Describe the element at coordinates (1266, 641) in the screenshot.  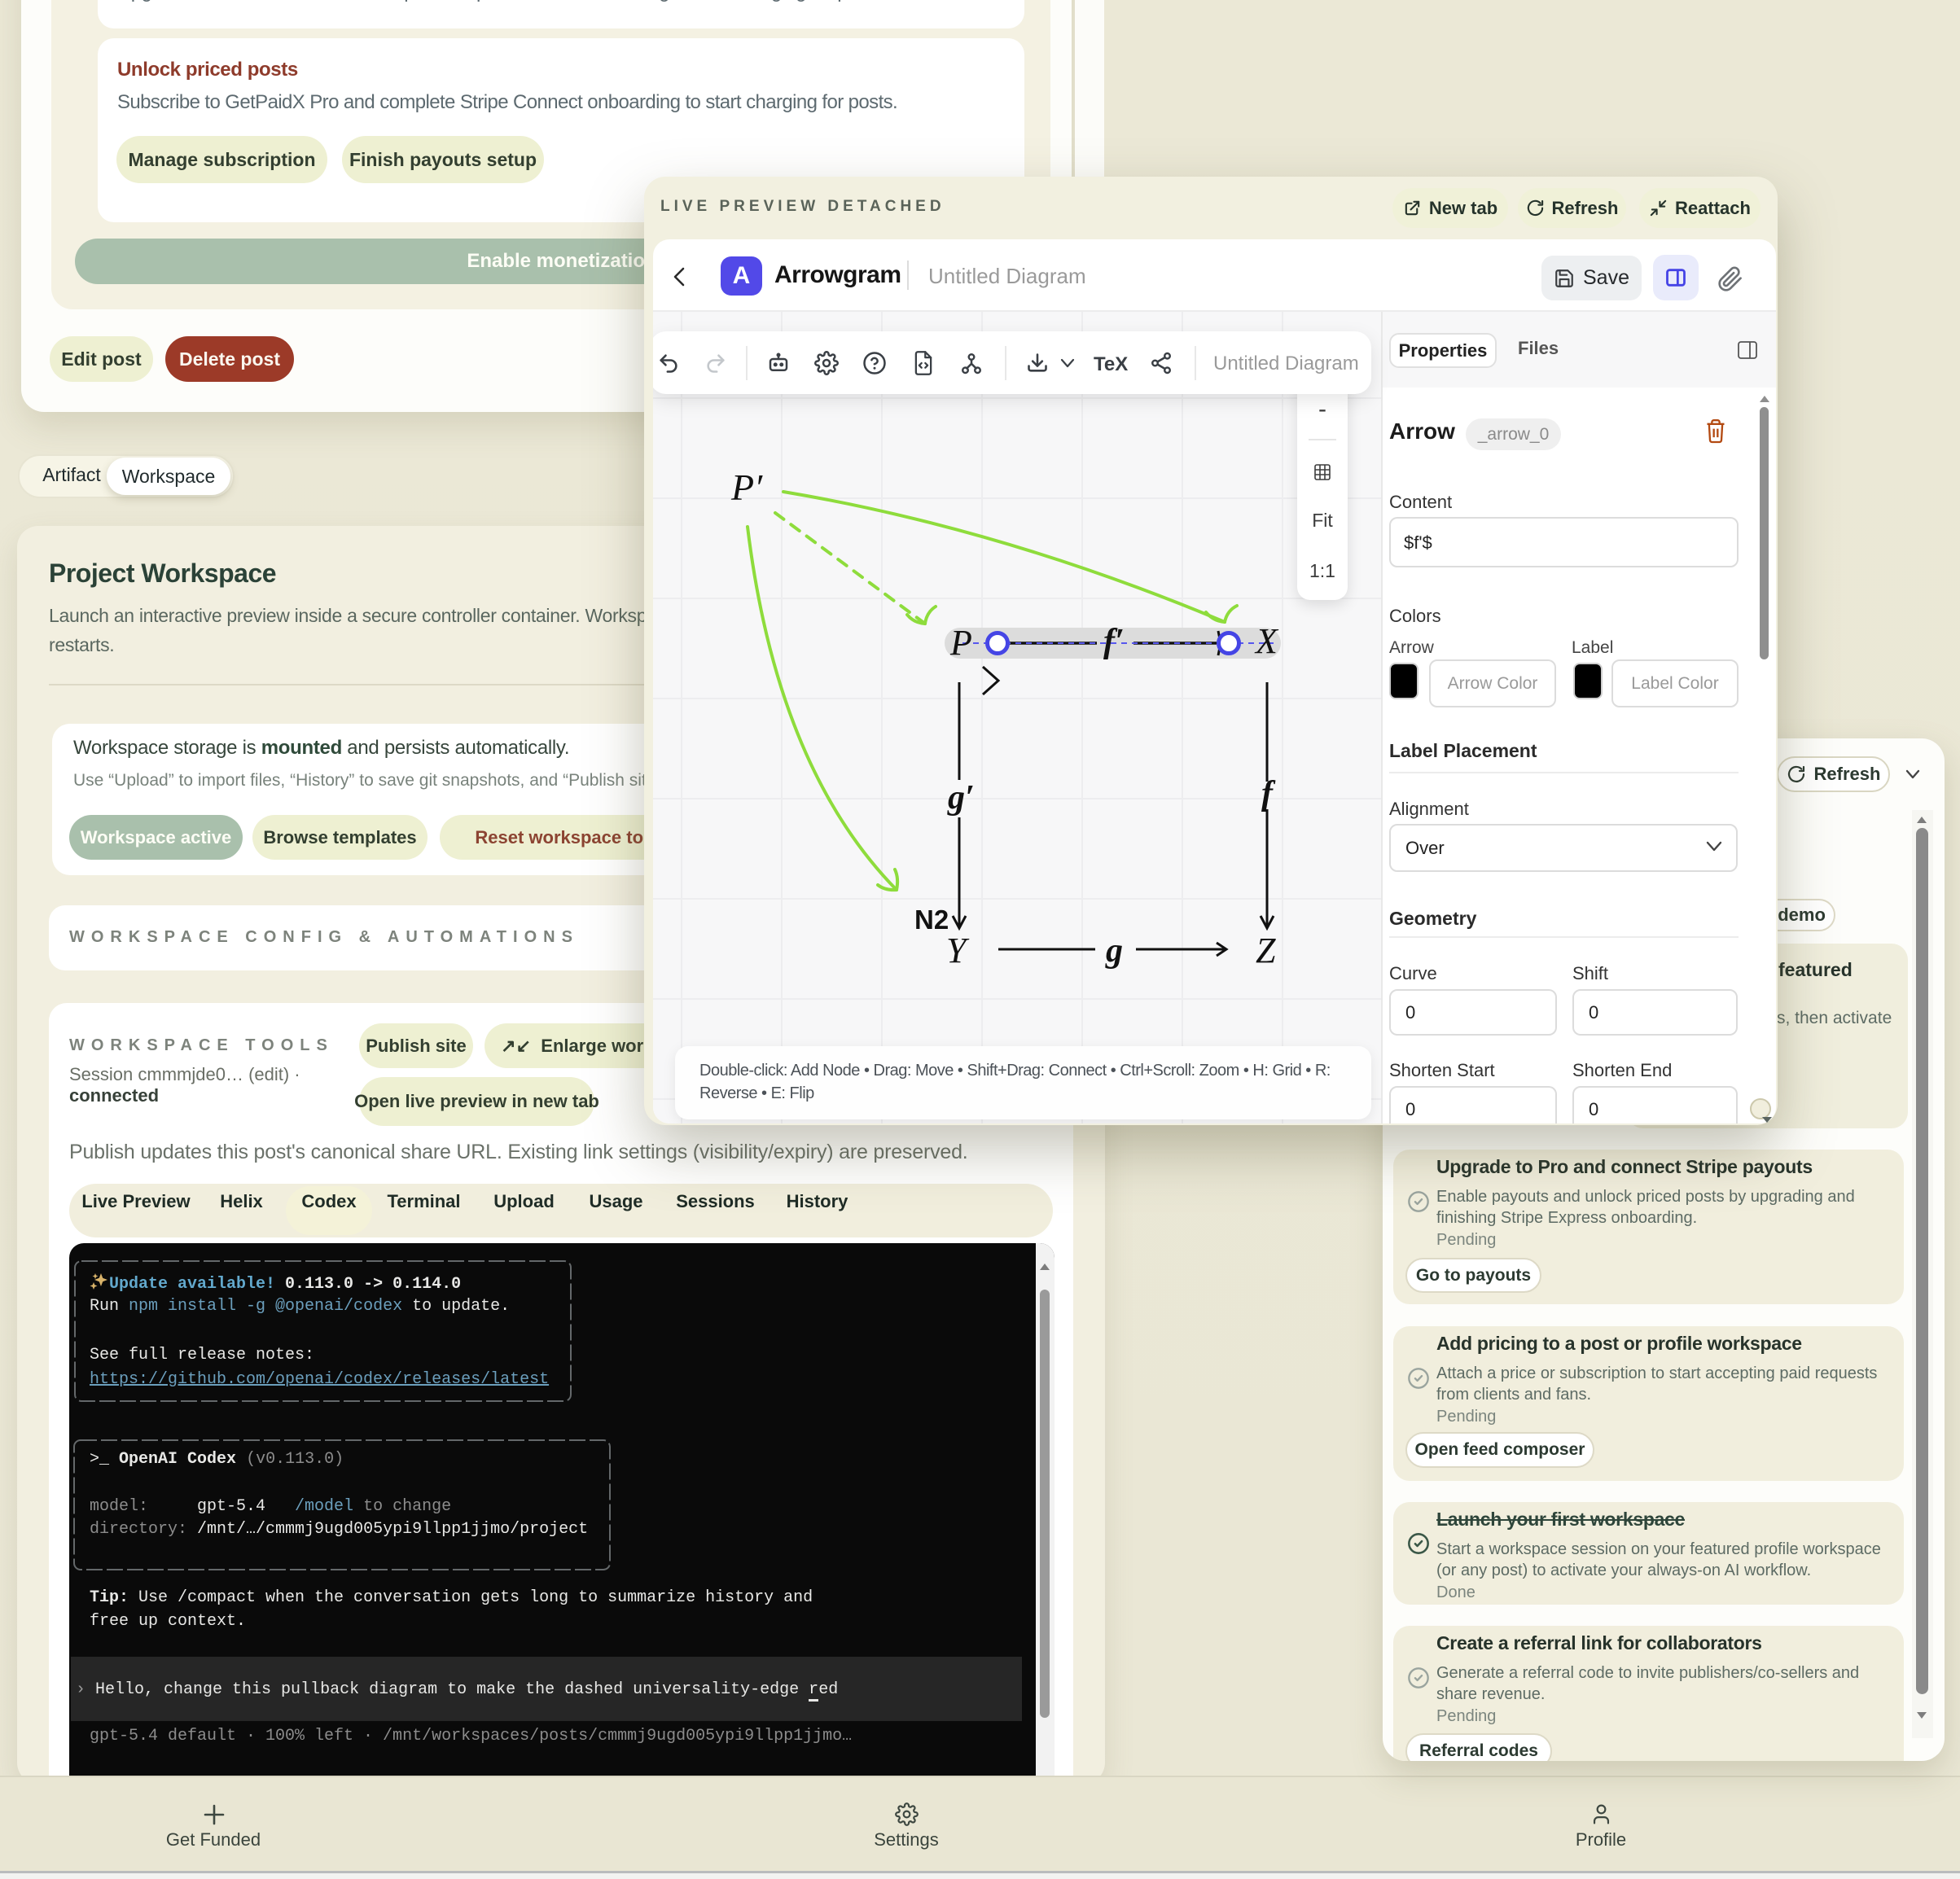
I see `svg-text: X` at that location.